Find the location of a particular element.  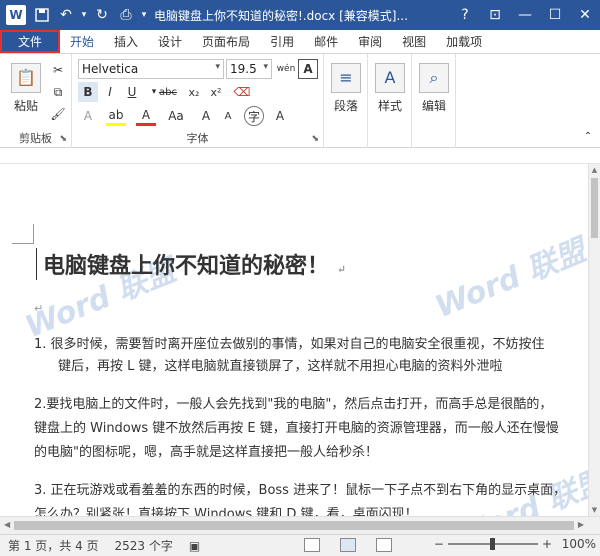

vertical-scroll-thumb is located at coordinates (594, 208).